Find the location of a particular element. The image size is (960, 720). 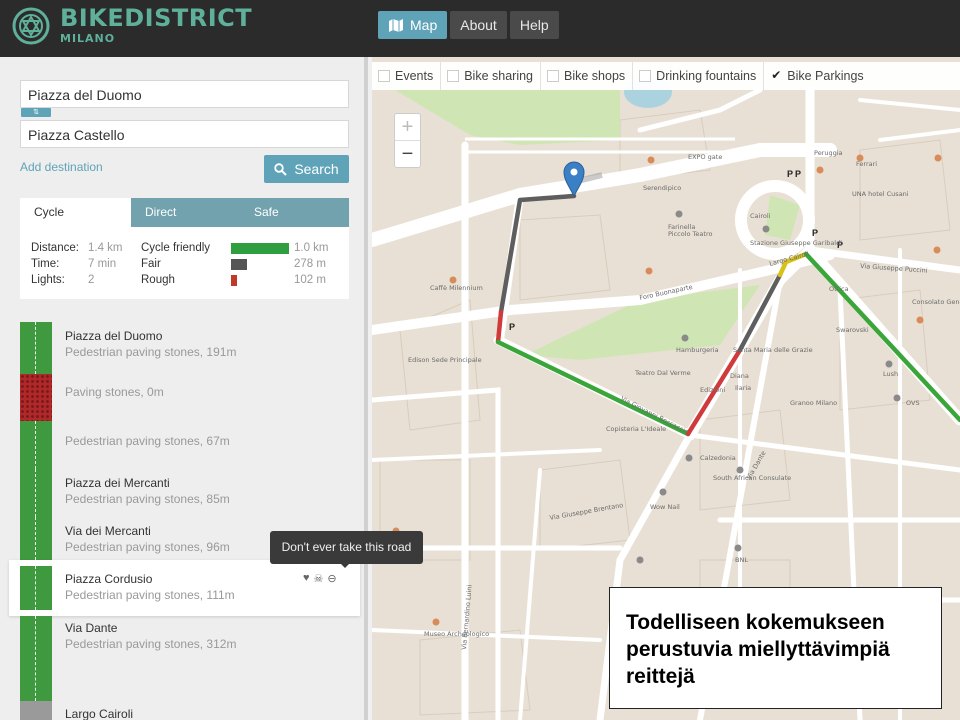

swap-button: ⇅ is located at coordinates (36, 112).